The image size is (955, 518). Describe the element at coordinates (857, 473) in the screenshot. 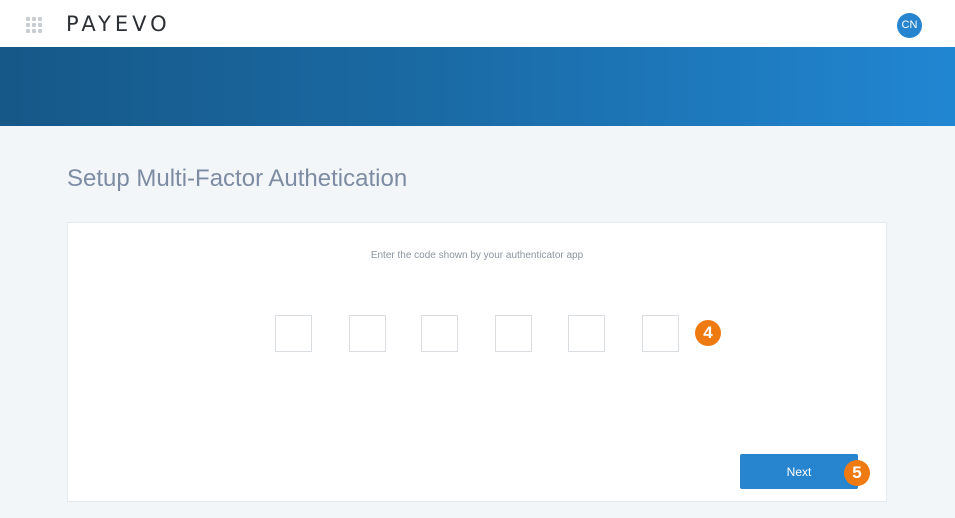

I see `step-badge-5: 5` at that location.